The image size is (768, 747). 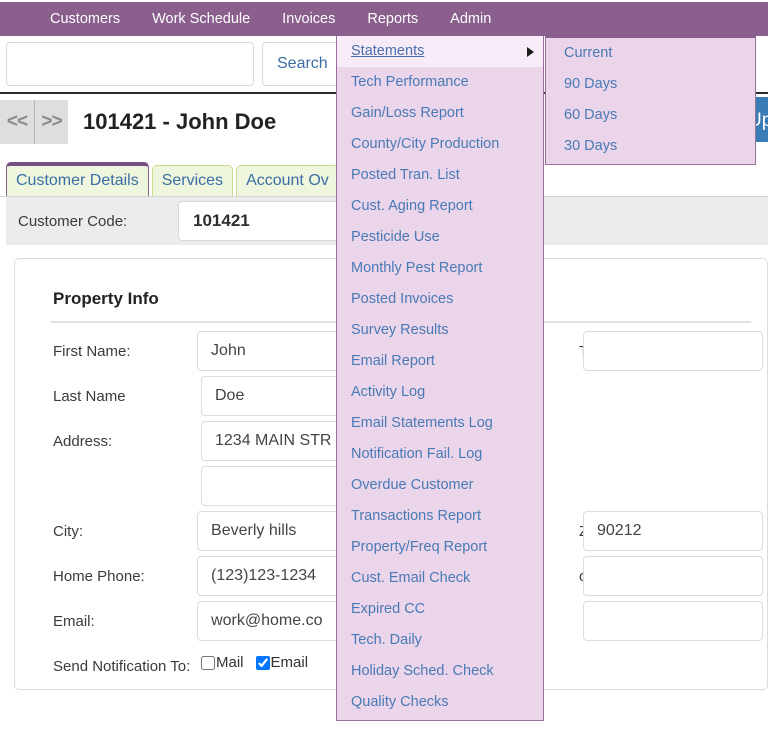 I want to click on menu-item-cust-email-check: Cust. Email Check, so click(x=440, y=578).